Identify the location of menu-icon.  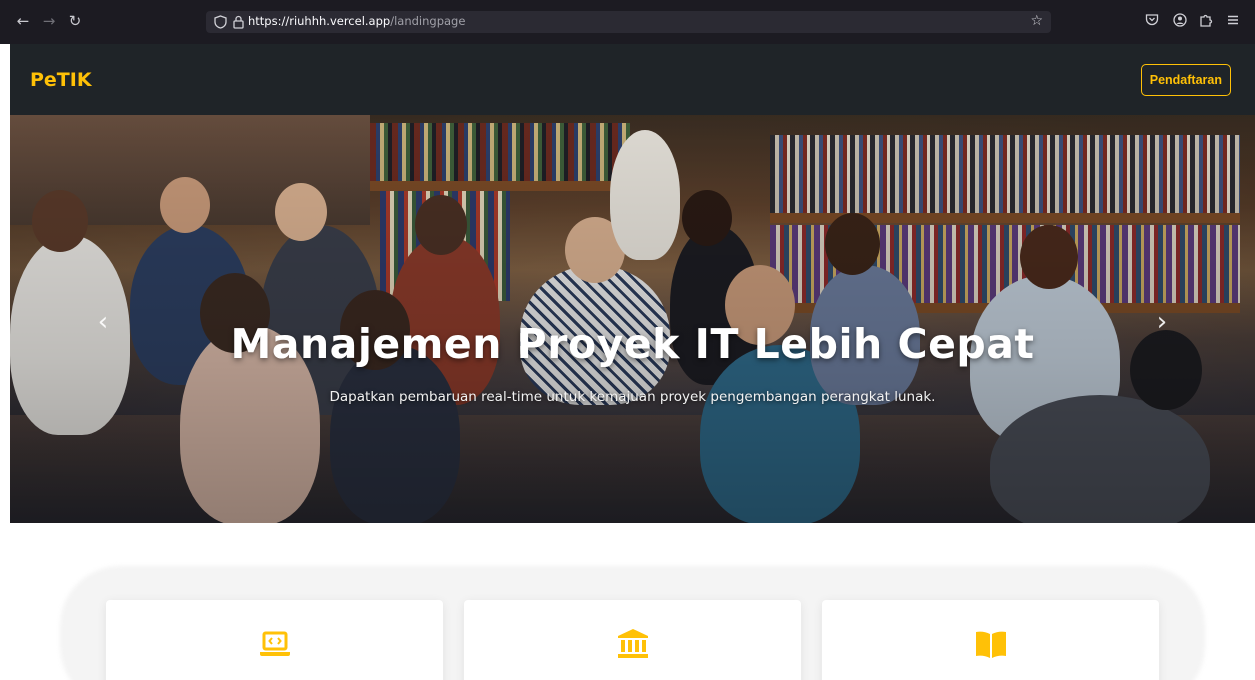
(1233, 20).